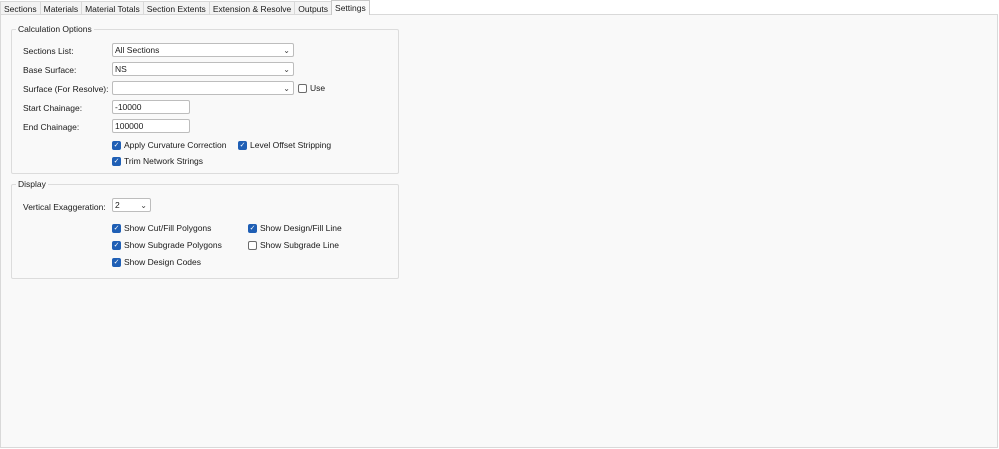  Describe the element at coordinates (164, 161) in the screenshot. I see `trim-network-label: Trim Network Strings` at that location.